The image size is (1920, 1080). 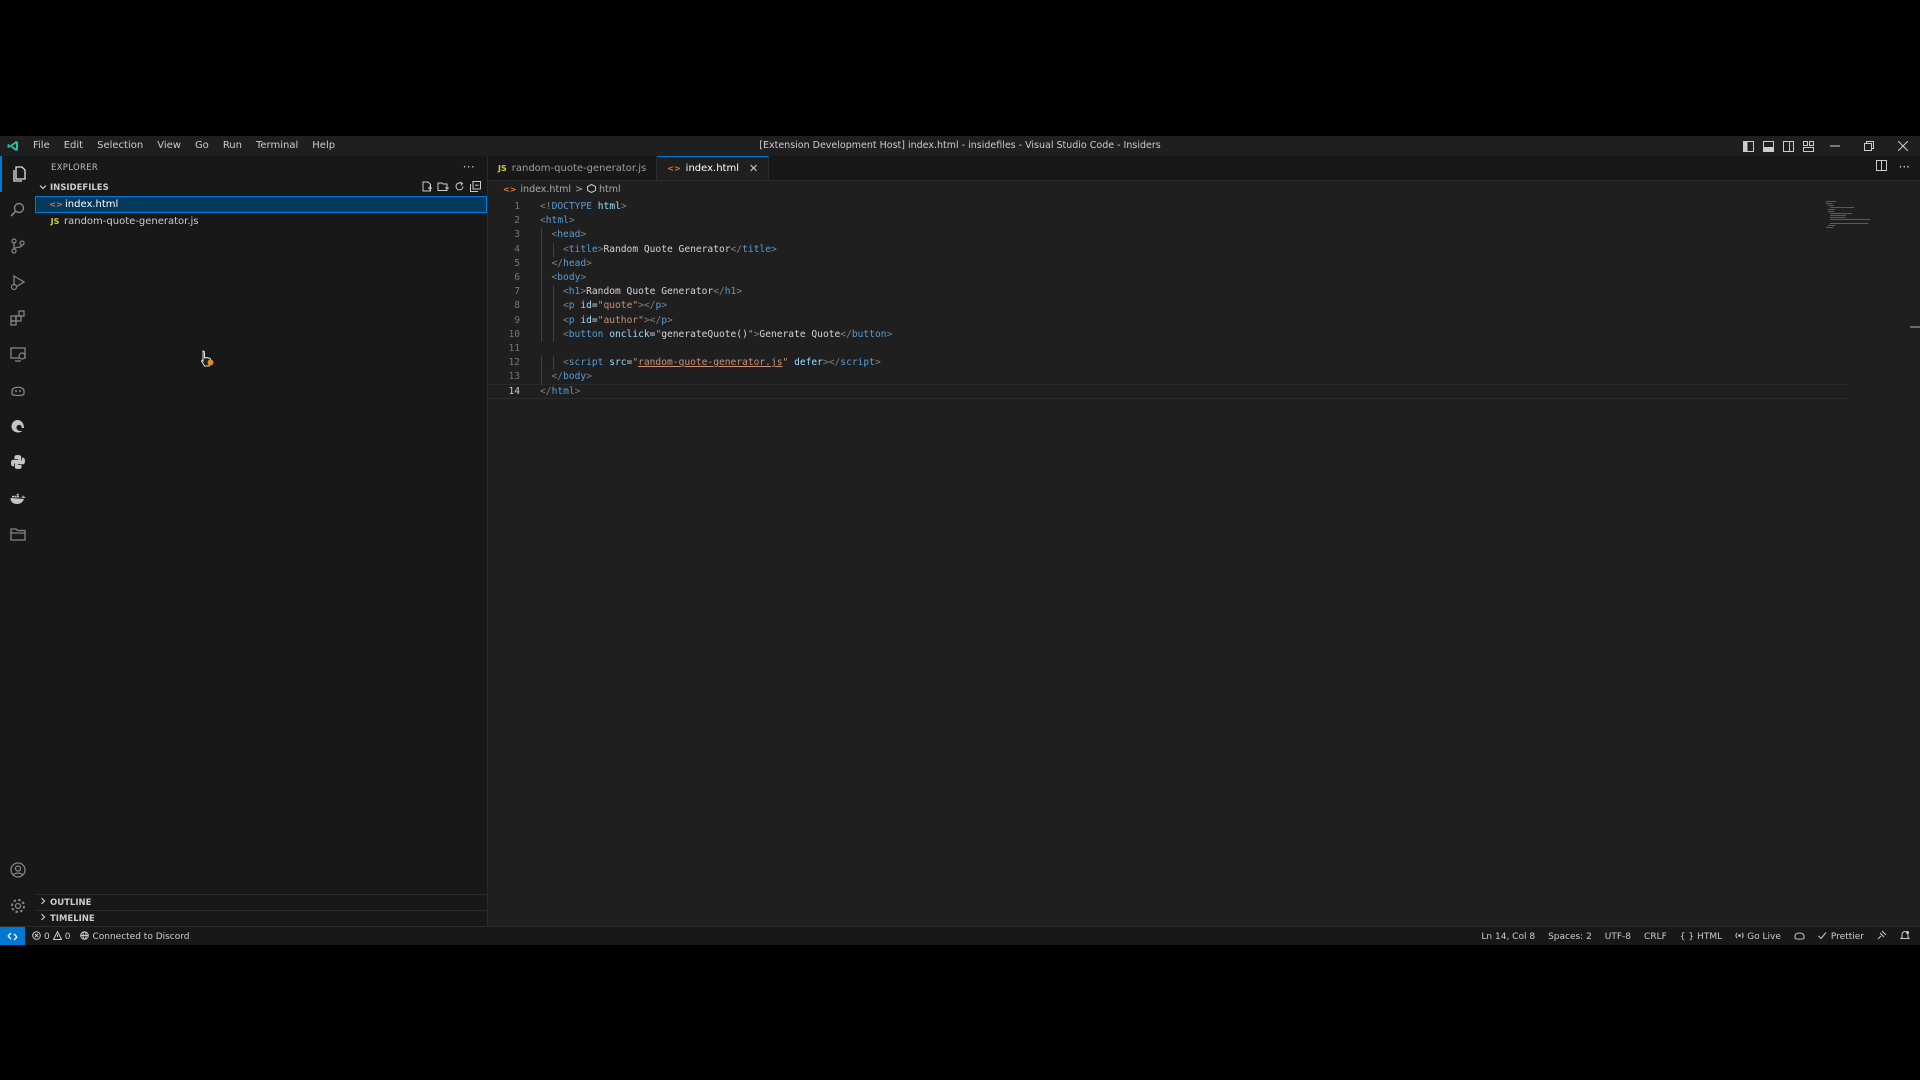 What do you see at coordinates (1788, 146) in the screenshot?
I see `toggle-secondary-sidebar-icon` at bounding box center [1788, 146].